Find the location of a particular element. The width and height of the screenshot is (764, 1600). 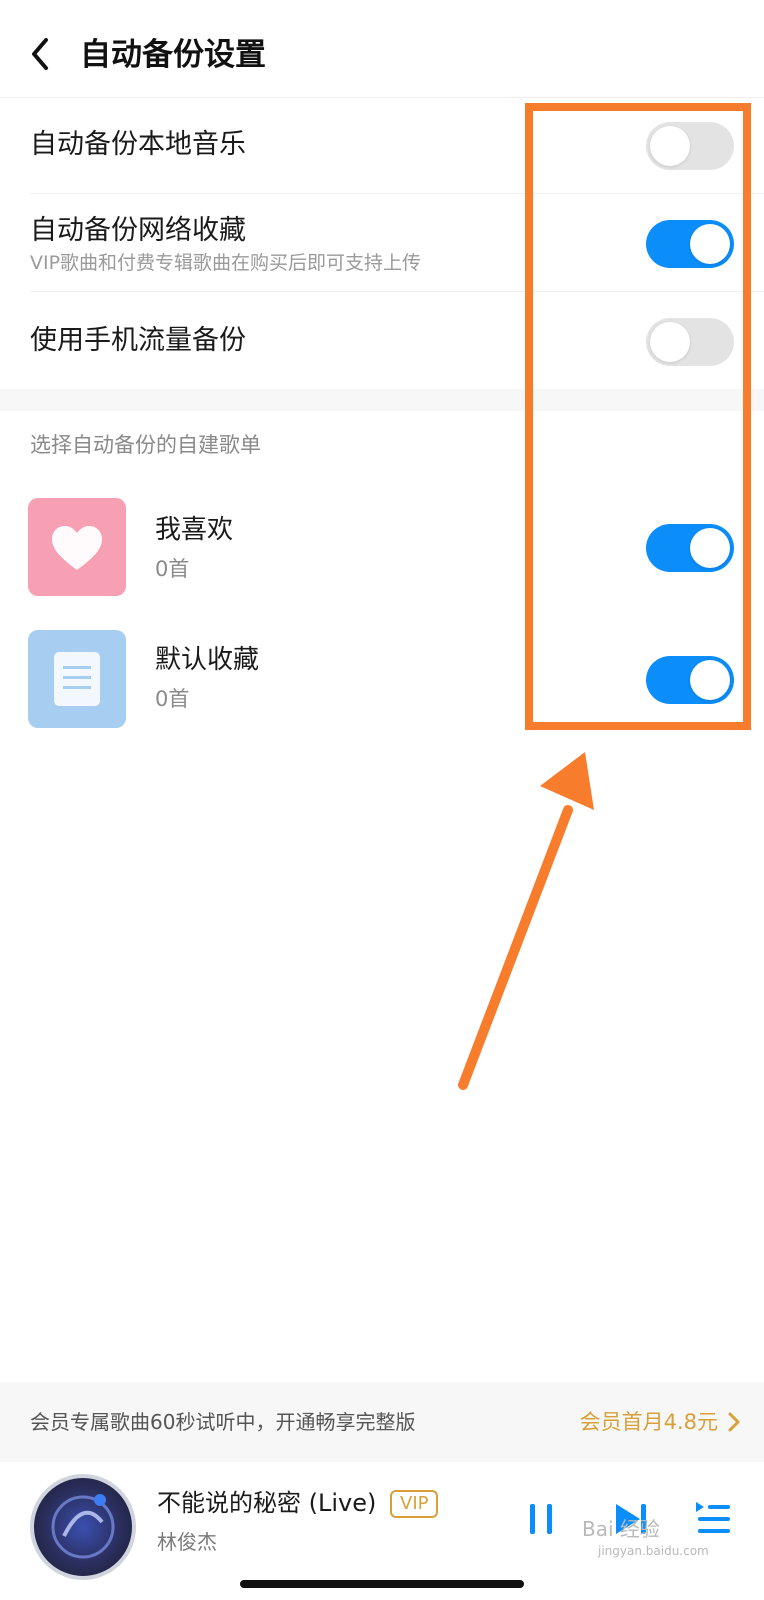

back-button is located at coordinates (42, 54).